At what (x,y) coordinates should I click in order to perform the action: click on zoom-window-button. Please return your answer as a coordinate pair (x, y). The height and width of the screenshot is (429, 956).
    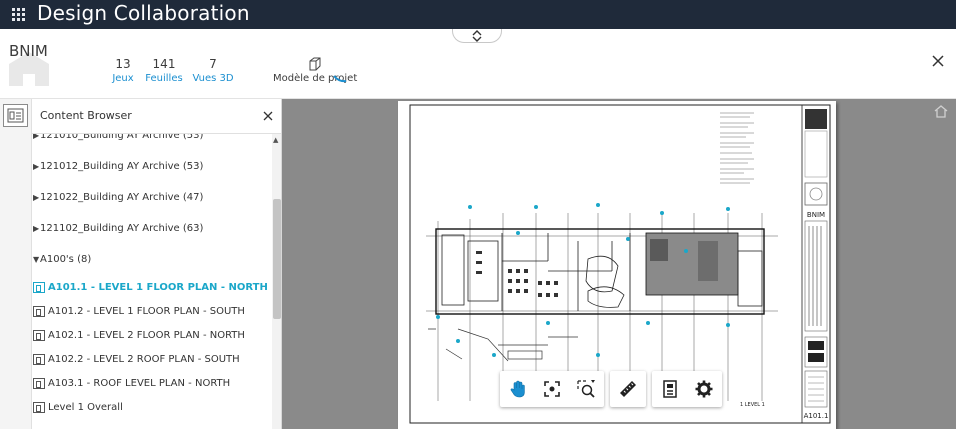
    Looking at the image, I should click on (586, 389).